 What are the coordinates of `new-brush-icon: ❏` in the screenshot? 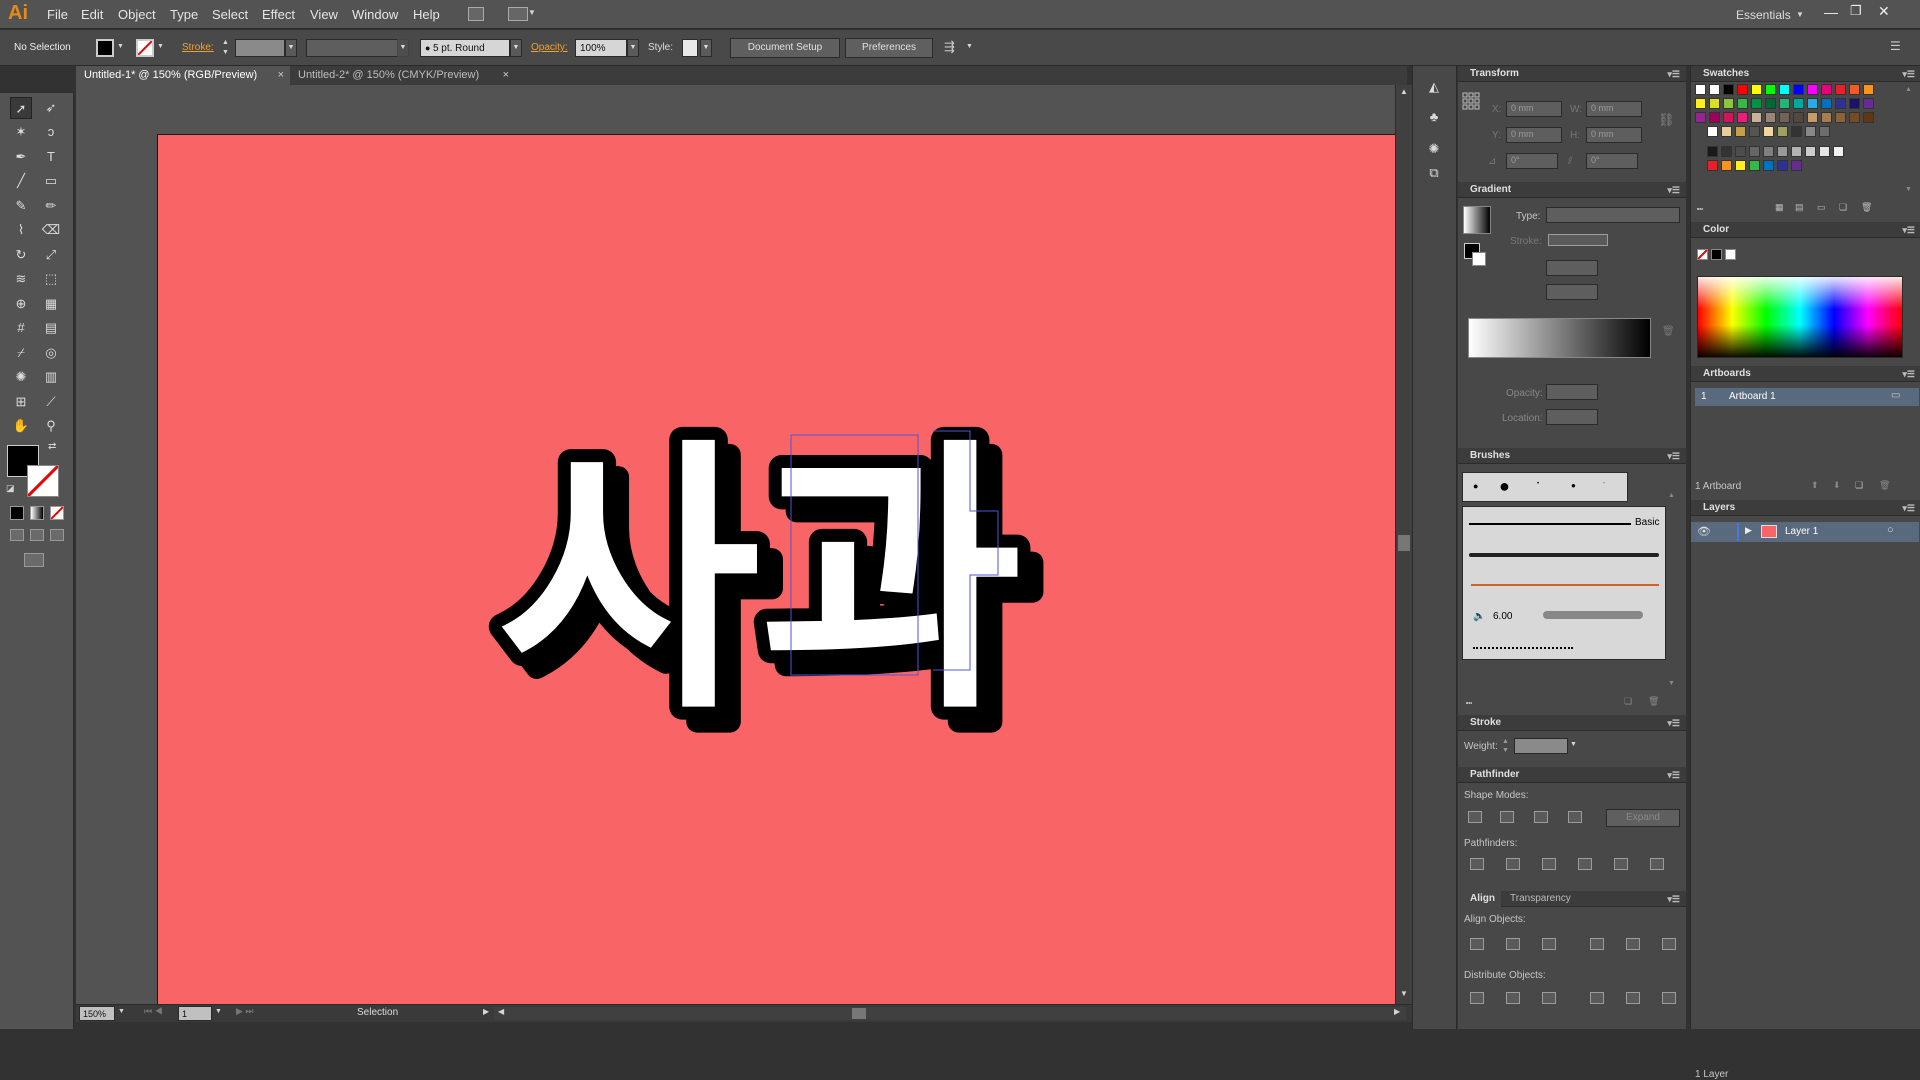 It's located at (1628, 701).